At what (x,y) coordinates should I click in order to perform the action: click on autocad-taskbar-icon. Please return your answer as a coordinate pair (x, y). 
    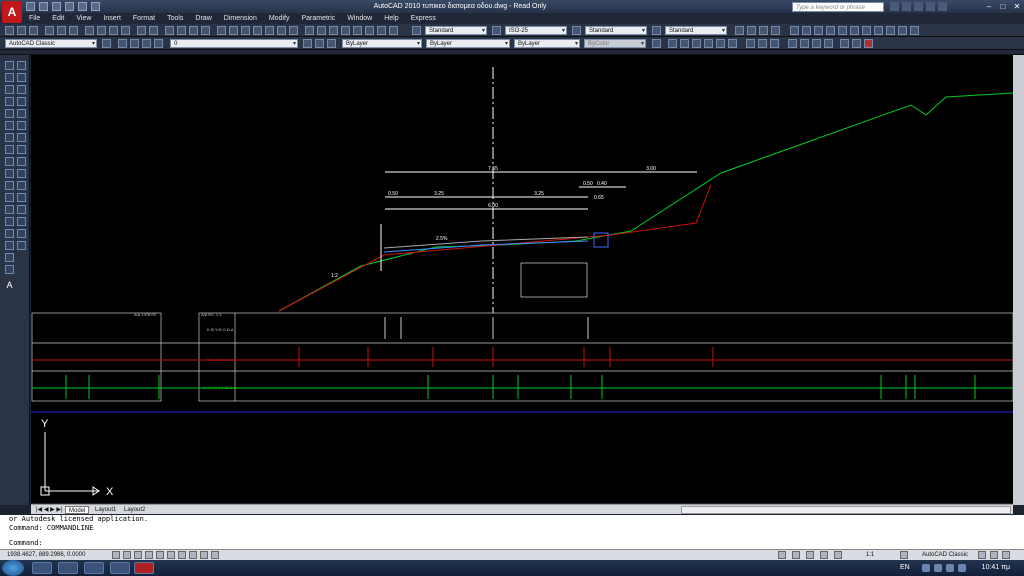
    Looking at the image, I should click on (144, 568).